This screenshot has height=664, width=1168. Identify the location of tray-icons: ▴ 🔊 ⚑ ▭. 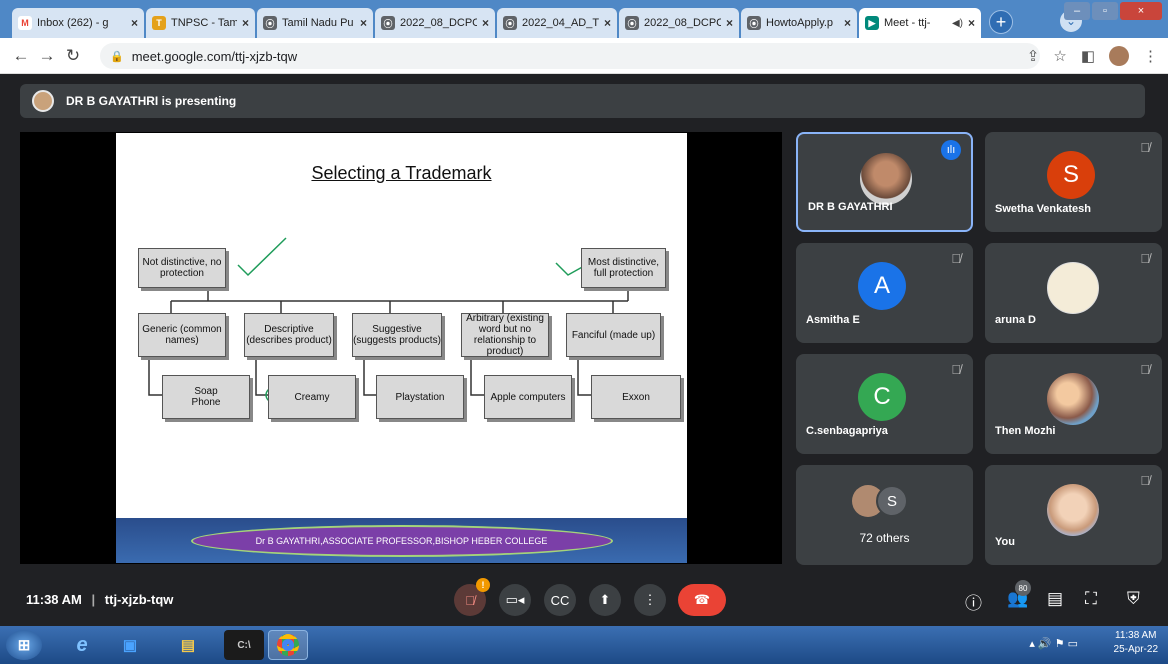
(1053, 644).